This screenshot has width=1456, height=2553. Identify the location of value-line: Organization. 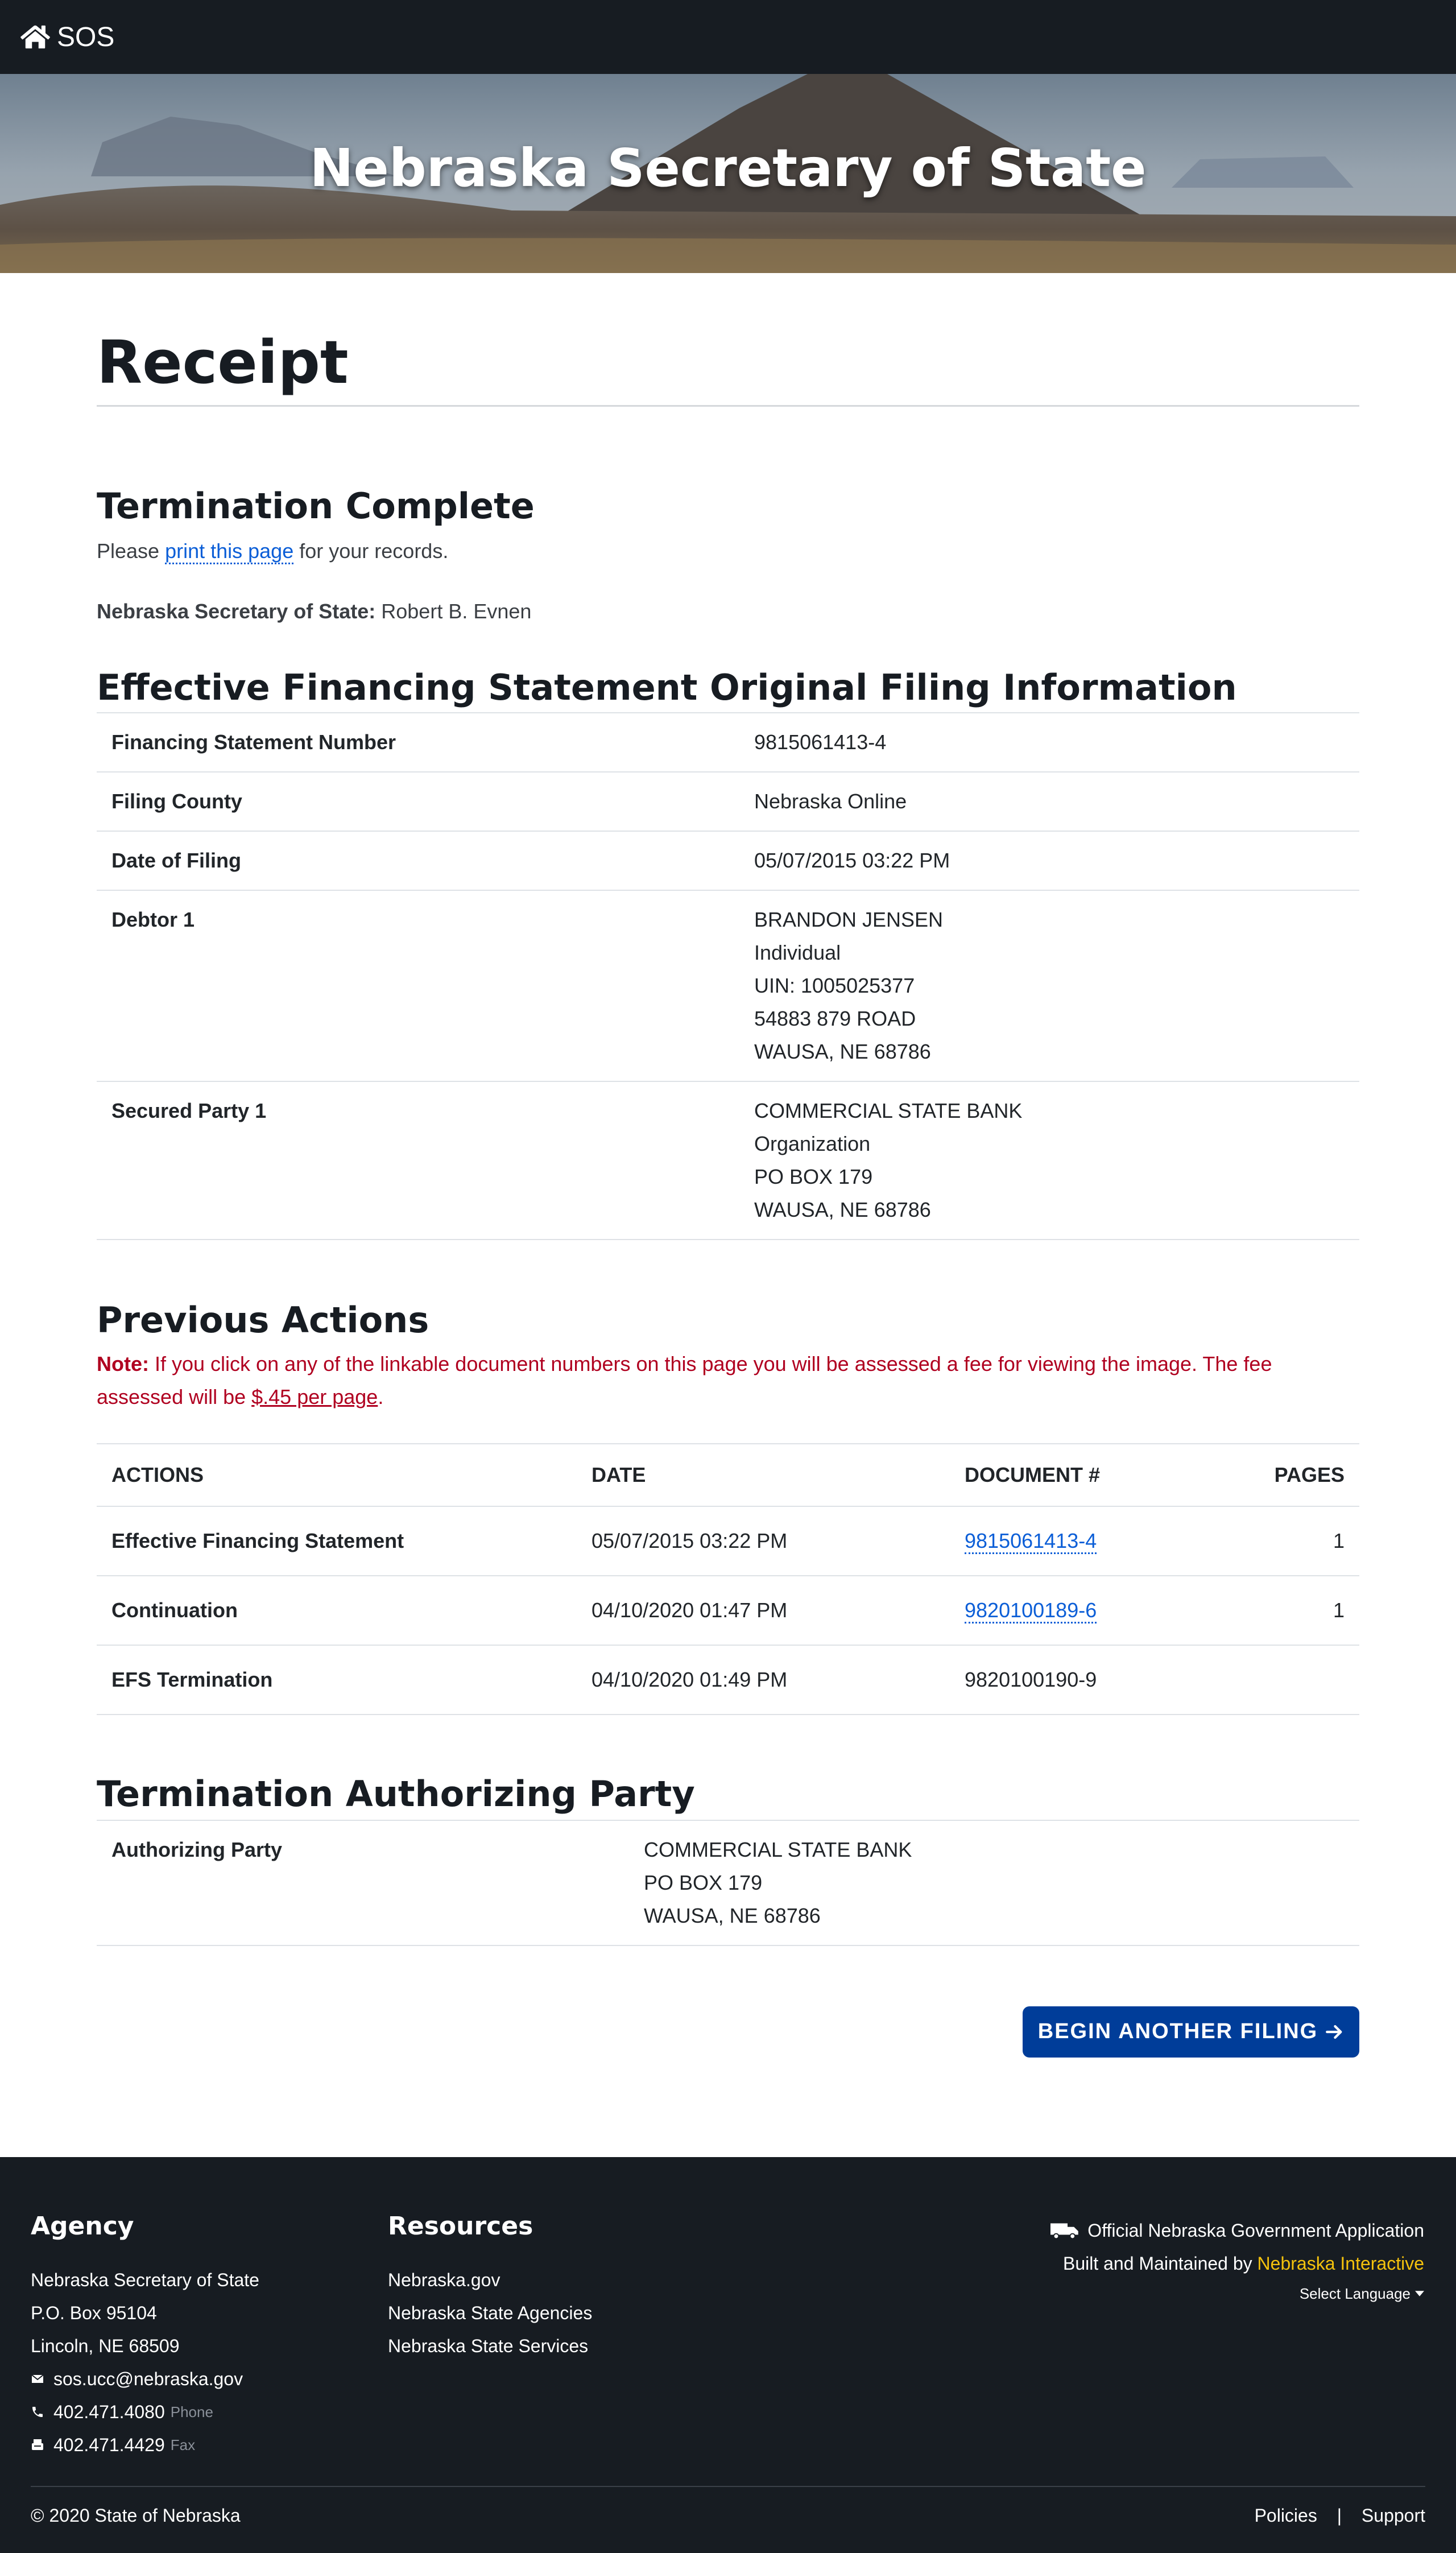
(812, 1144).